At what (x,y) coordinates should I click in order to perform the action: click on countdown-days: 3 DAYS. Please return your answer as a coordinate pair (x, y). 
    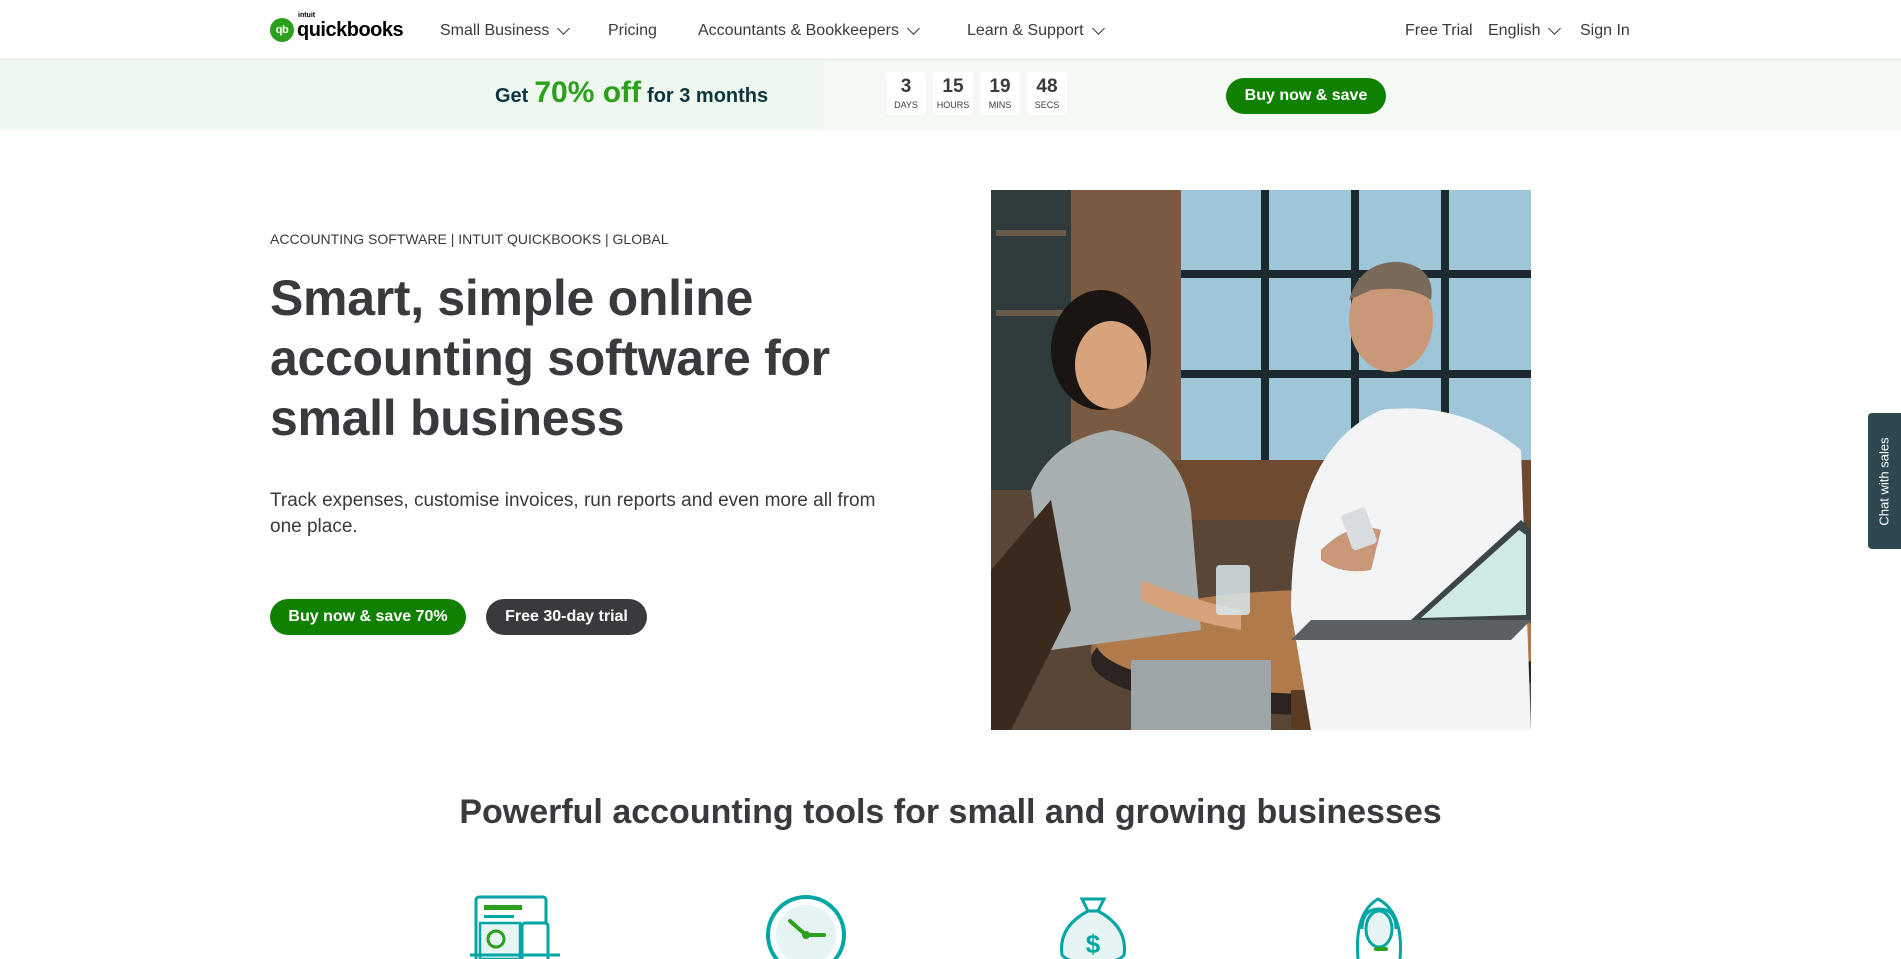
    Looking at the image, I should click on (906, 93).